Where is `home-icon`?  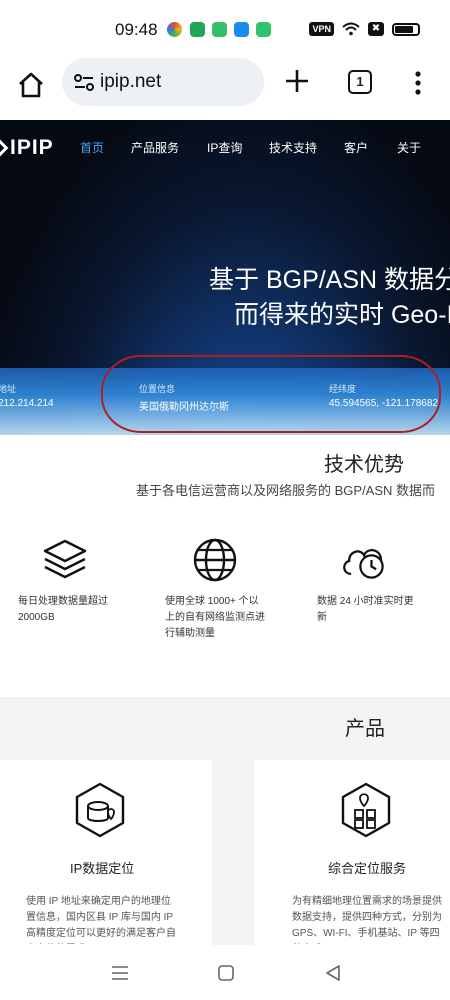 home-icon is located at coordinates (31, 85).